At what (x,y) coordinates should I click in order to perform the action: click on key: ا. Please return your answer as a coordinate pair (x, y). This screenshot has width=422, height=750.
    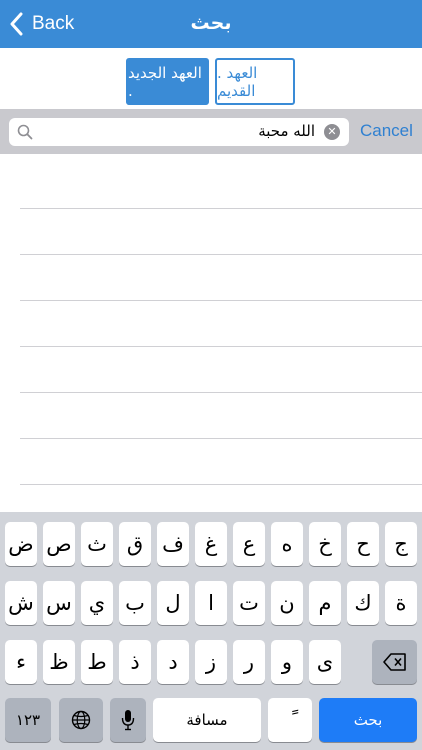
    Looking at the image, I should click on (211, 603).